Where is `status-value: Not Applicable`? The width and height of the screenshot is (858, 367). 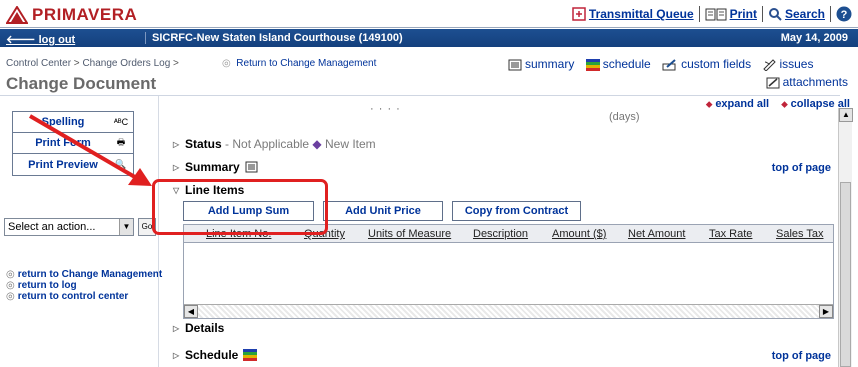
status-value: Not Applicable is located at coordinates (271, 144).